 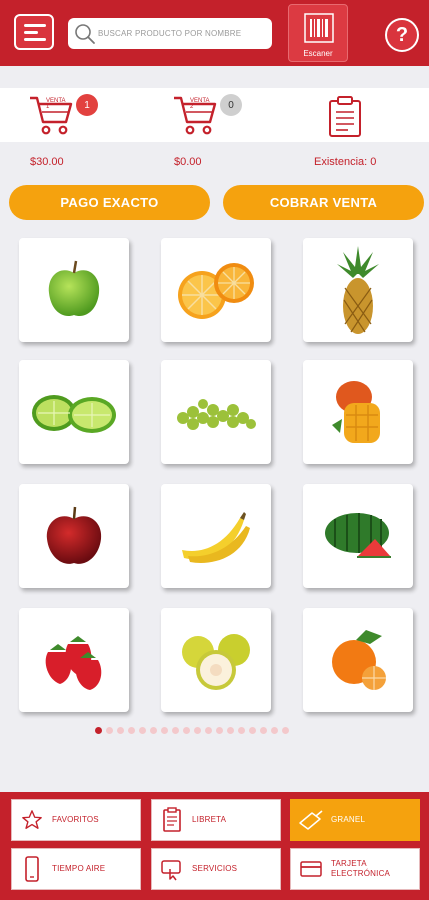 I want to click on notebook-icon, so click(x=172, y=819).